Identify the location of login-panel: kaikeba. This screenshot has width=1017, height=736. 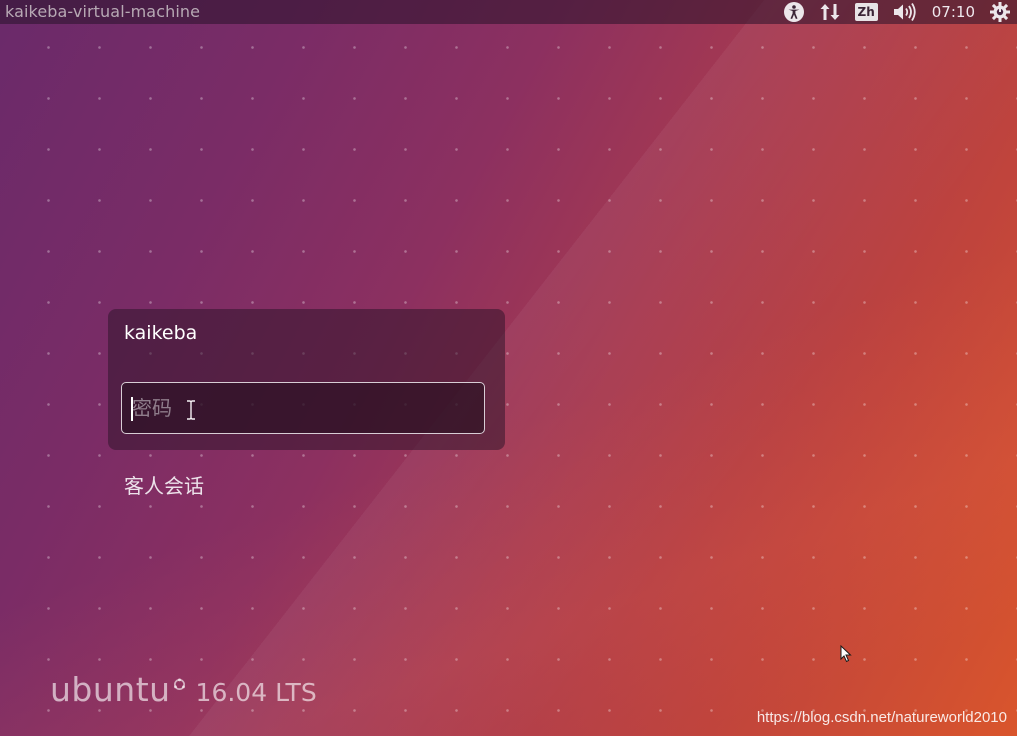
(306, 379).